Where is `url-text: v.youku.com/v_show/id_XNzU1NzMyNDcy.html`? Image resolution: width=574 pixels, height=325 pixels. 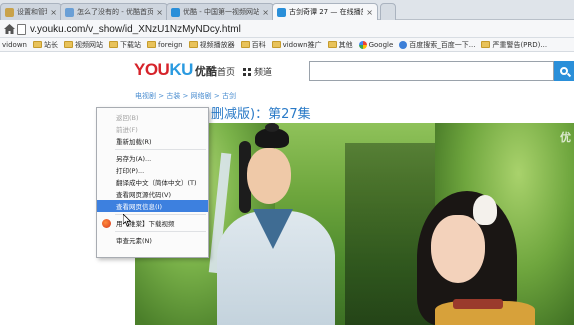 url-text: v.youku.com/v_show/id_XNzU1NzMyNDcy.html is located at coordinates (135, 29).